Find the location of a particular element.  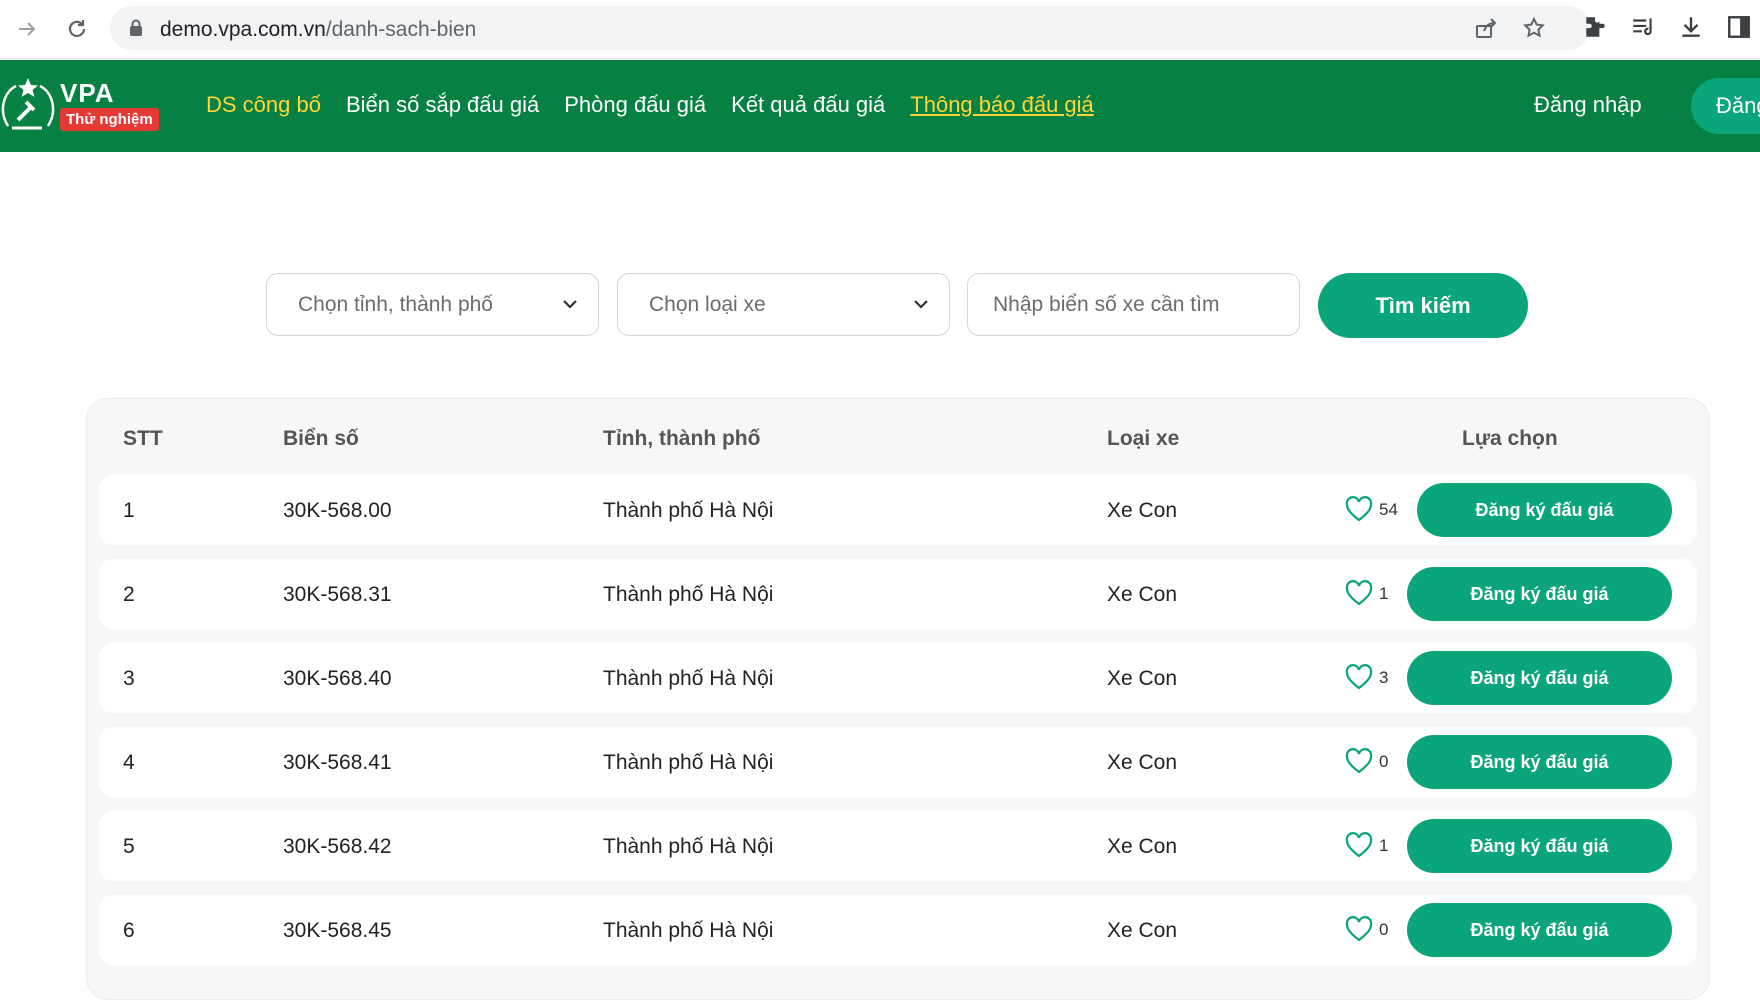

emblem-icon is located at coordinates (28, 104).